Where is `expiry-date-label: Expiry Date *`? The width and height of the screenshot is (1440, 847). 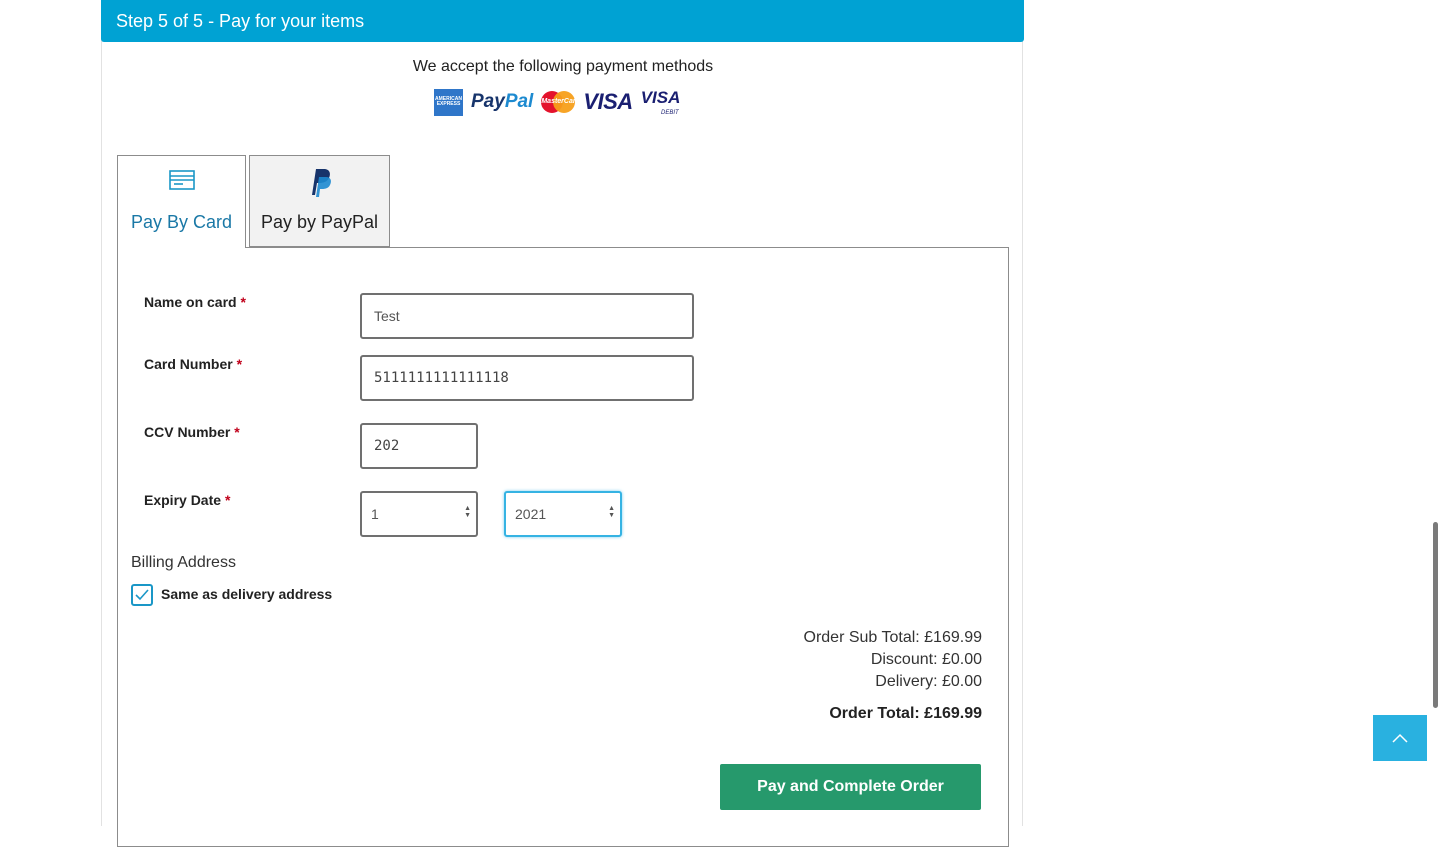
expiry-date-label: Expiry Date * is located at coordinates (187, 500).